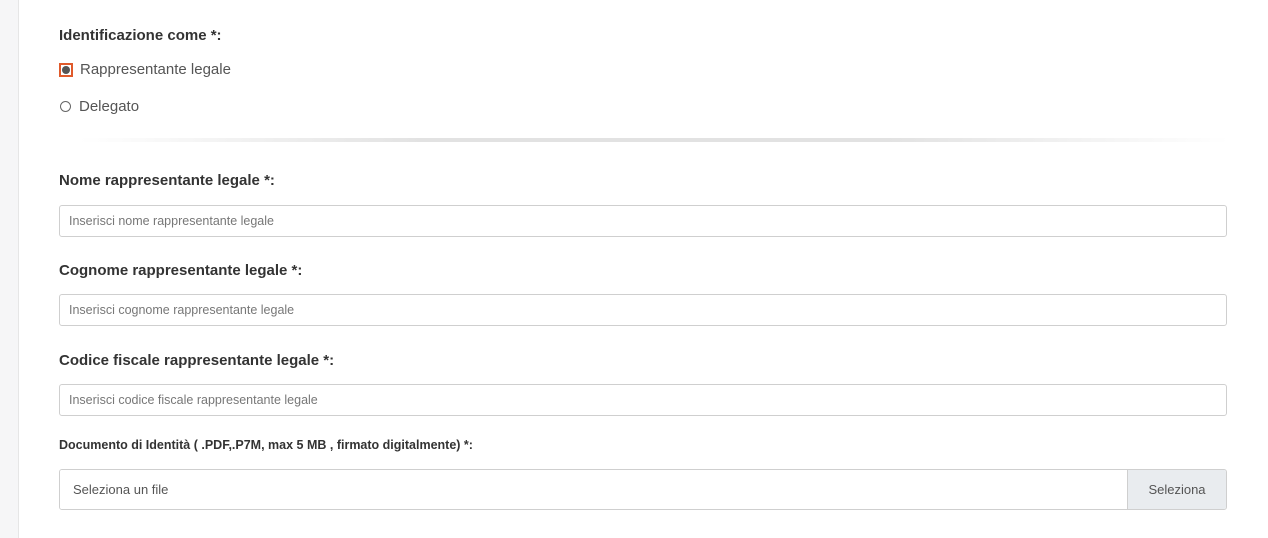 This screenshot has height=538, width=1268. I want to click on codice-fiscale-input, so click(643, 400).